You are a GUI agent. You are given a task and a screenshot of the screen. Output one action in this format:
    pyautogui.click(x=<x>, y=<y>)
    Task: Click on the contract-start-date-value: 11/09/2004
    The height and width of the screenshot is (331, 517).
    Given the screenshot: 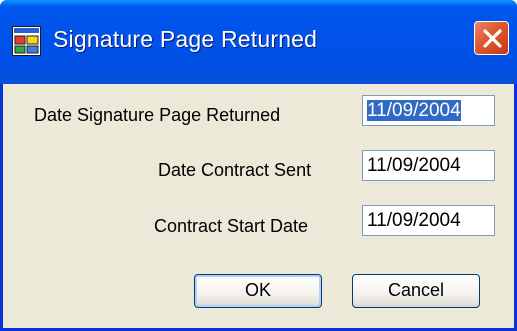 What is the action you would take?
    pyautogui.click(x=414, y=220)
    